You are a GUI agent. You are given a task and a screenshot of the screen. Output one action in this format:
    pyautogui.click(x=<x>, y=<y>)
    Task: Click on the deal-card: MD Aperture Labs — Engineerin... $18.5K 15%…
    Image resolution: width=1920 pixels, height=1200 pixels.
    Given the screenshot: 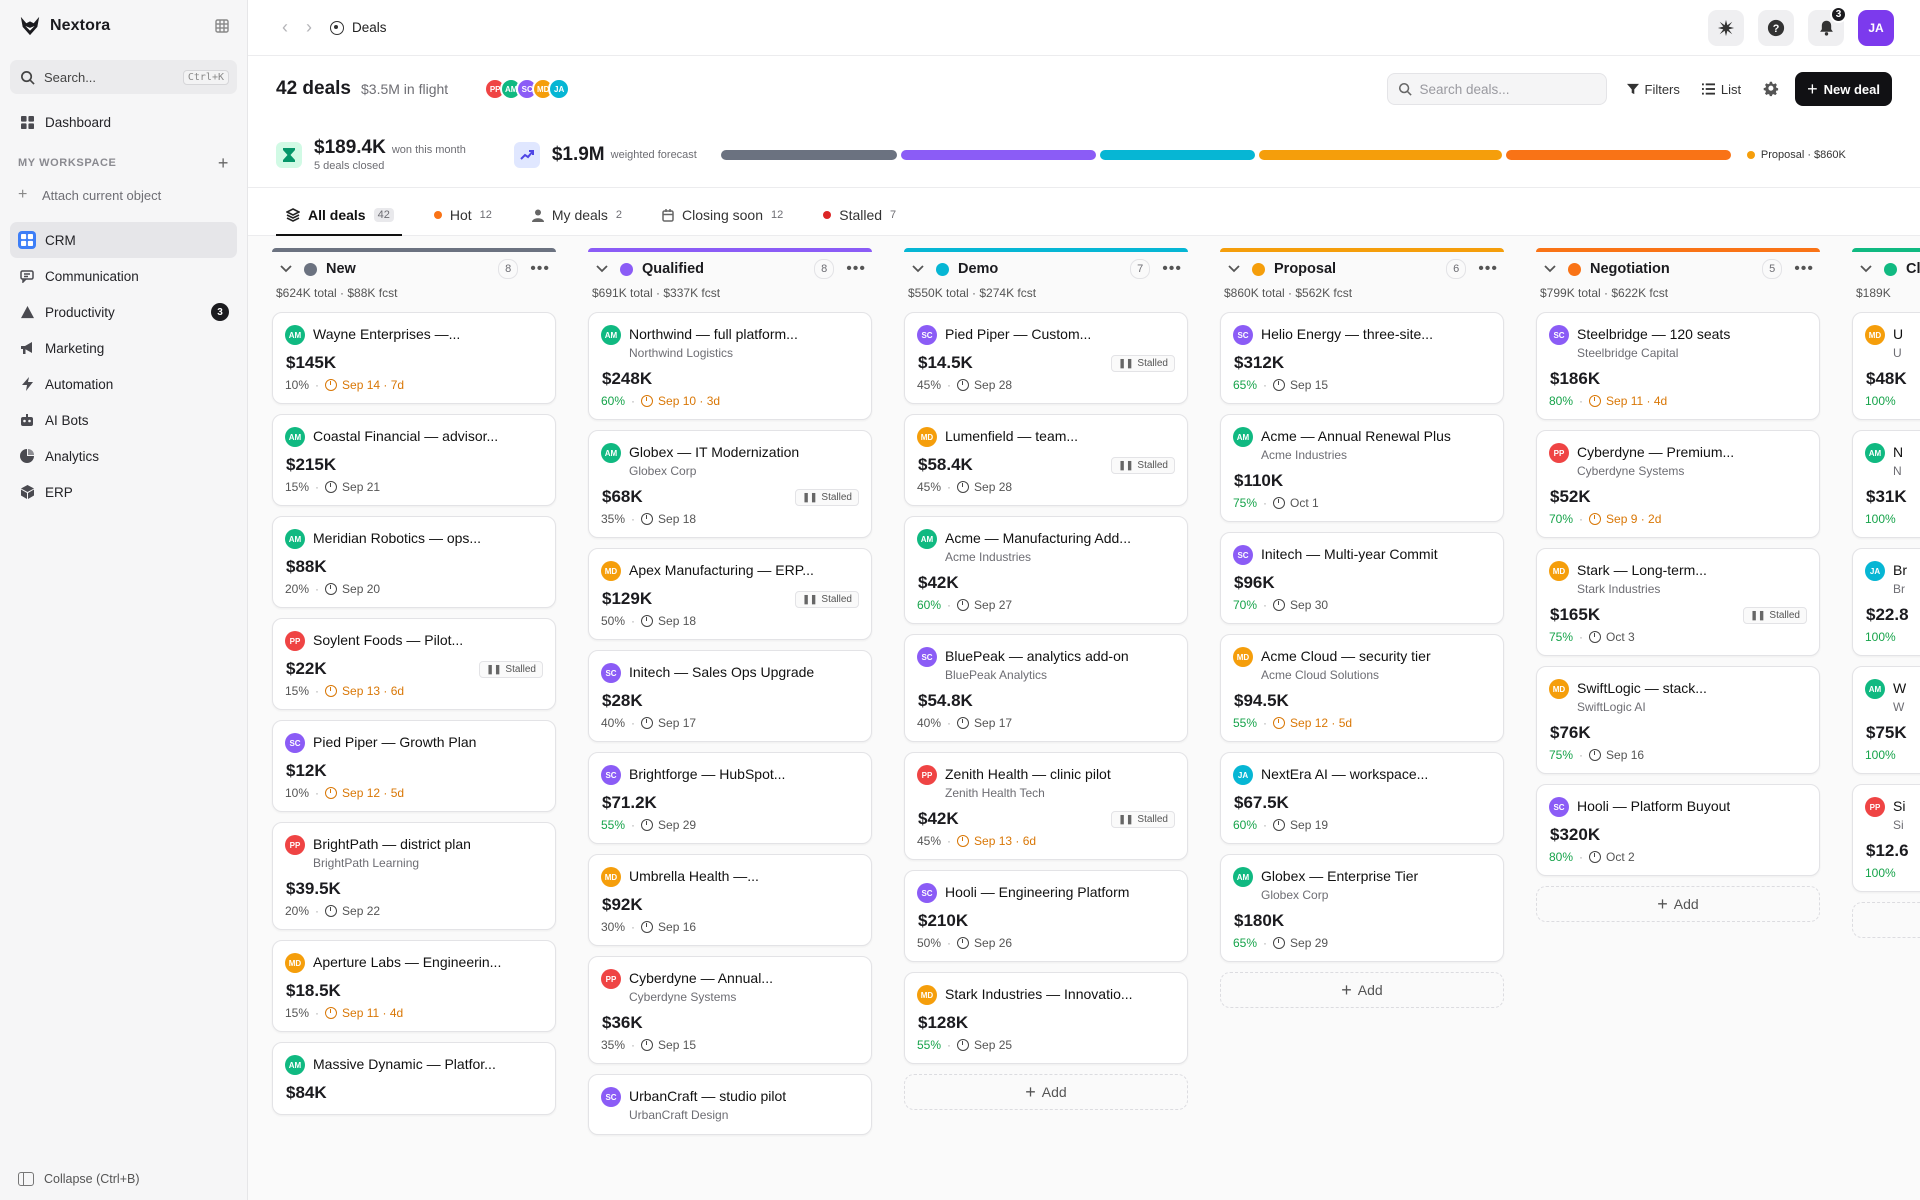 What is the action you would take?
    pyautogui.click(x=414, y=986)
    